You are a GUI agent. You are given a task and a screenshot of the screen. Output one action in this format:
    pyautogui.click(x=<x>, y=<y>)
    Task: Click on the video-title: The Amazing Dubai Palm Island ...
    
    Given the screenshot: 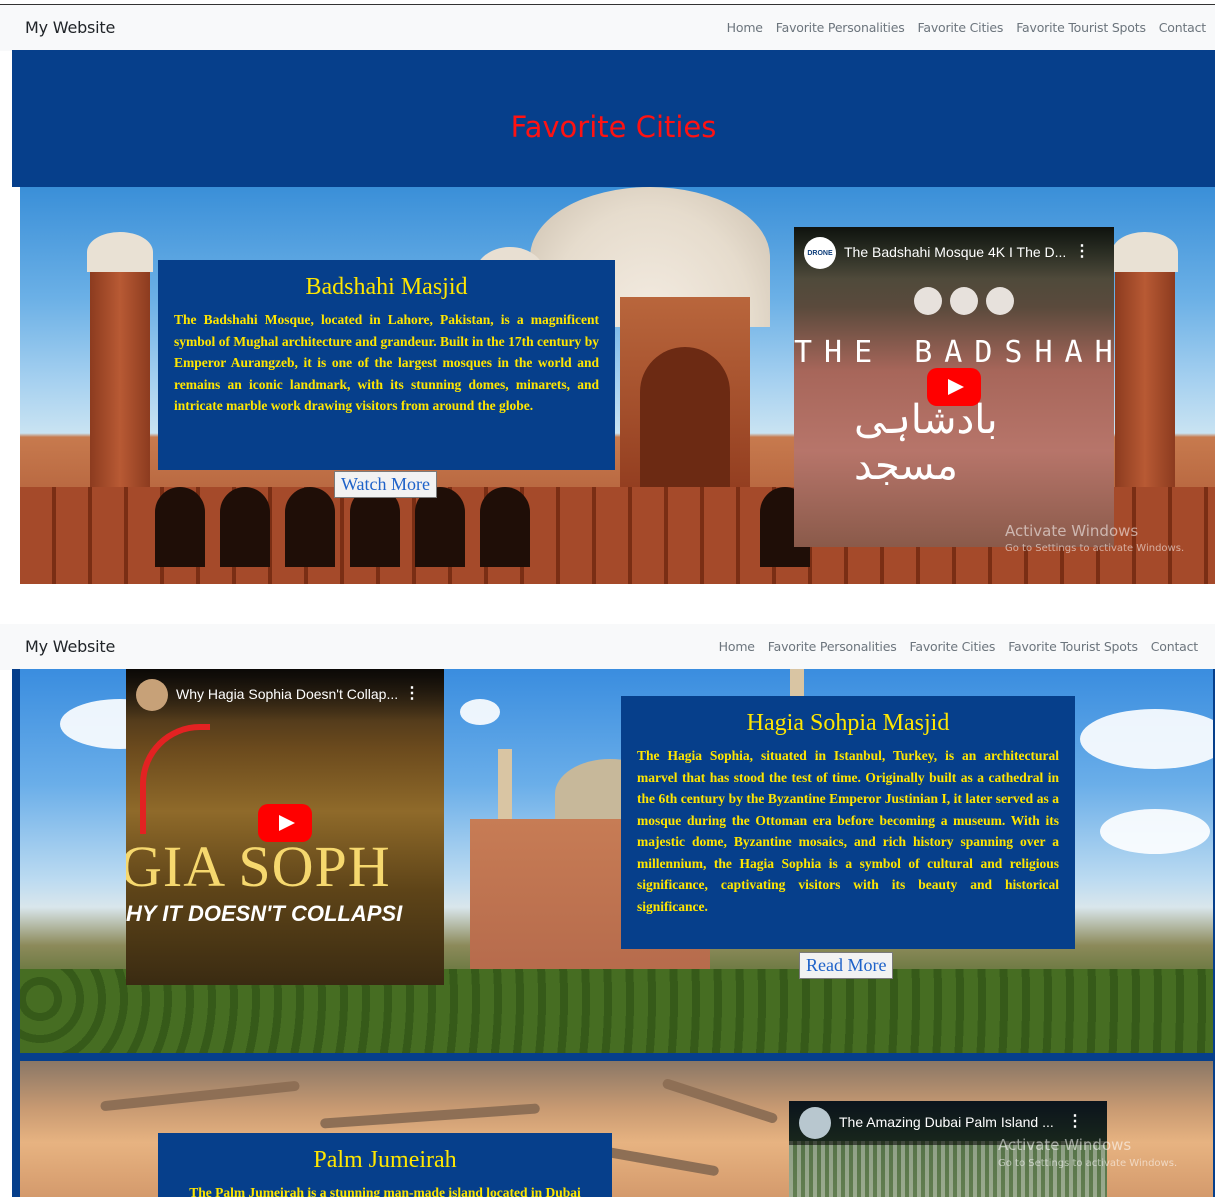 What is the action you would take?
    pyautogui.click(x=946, y=1122)
    